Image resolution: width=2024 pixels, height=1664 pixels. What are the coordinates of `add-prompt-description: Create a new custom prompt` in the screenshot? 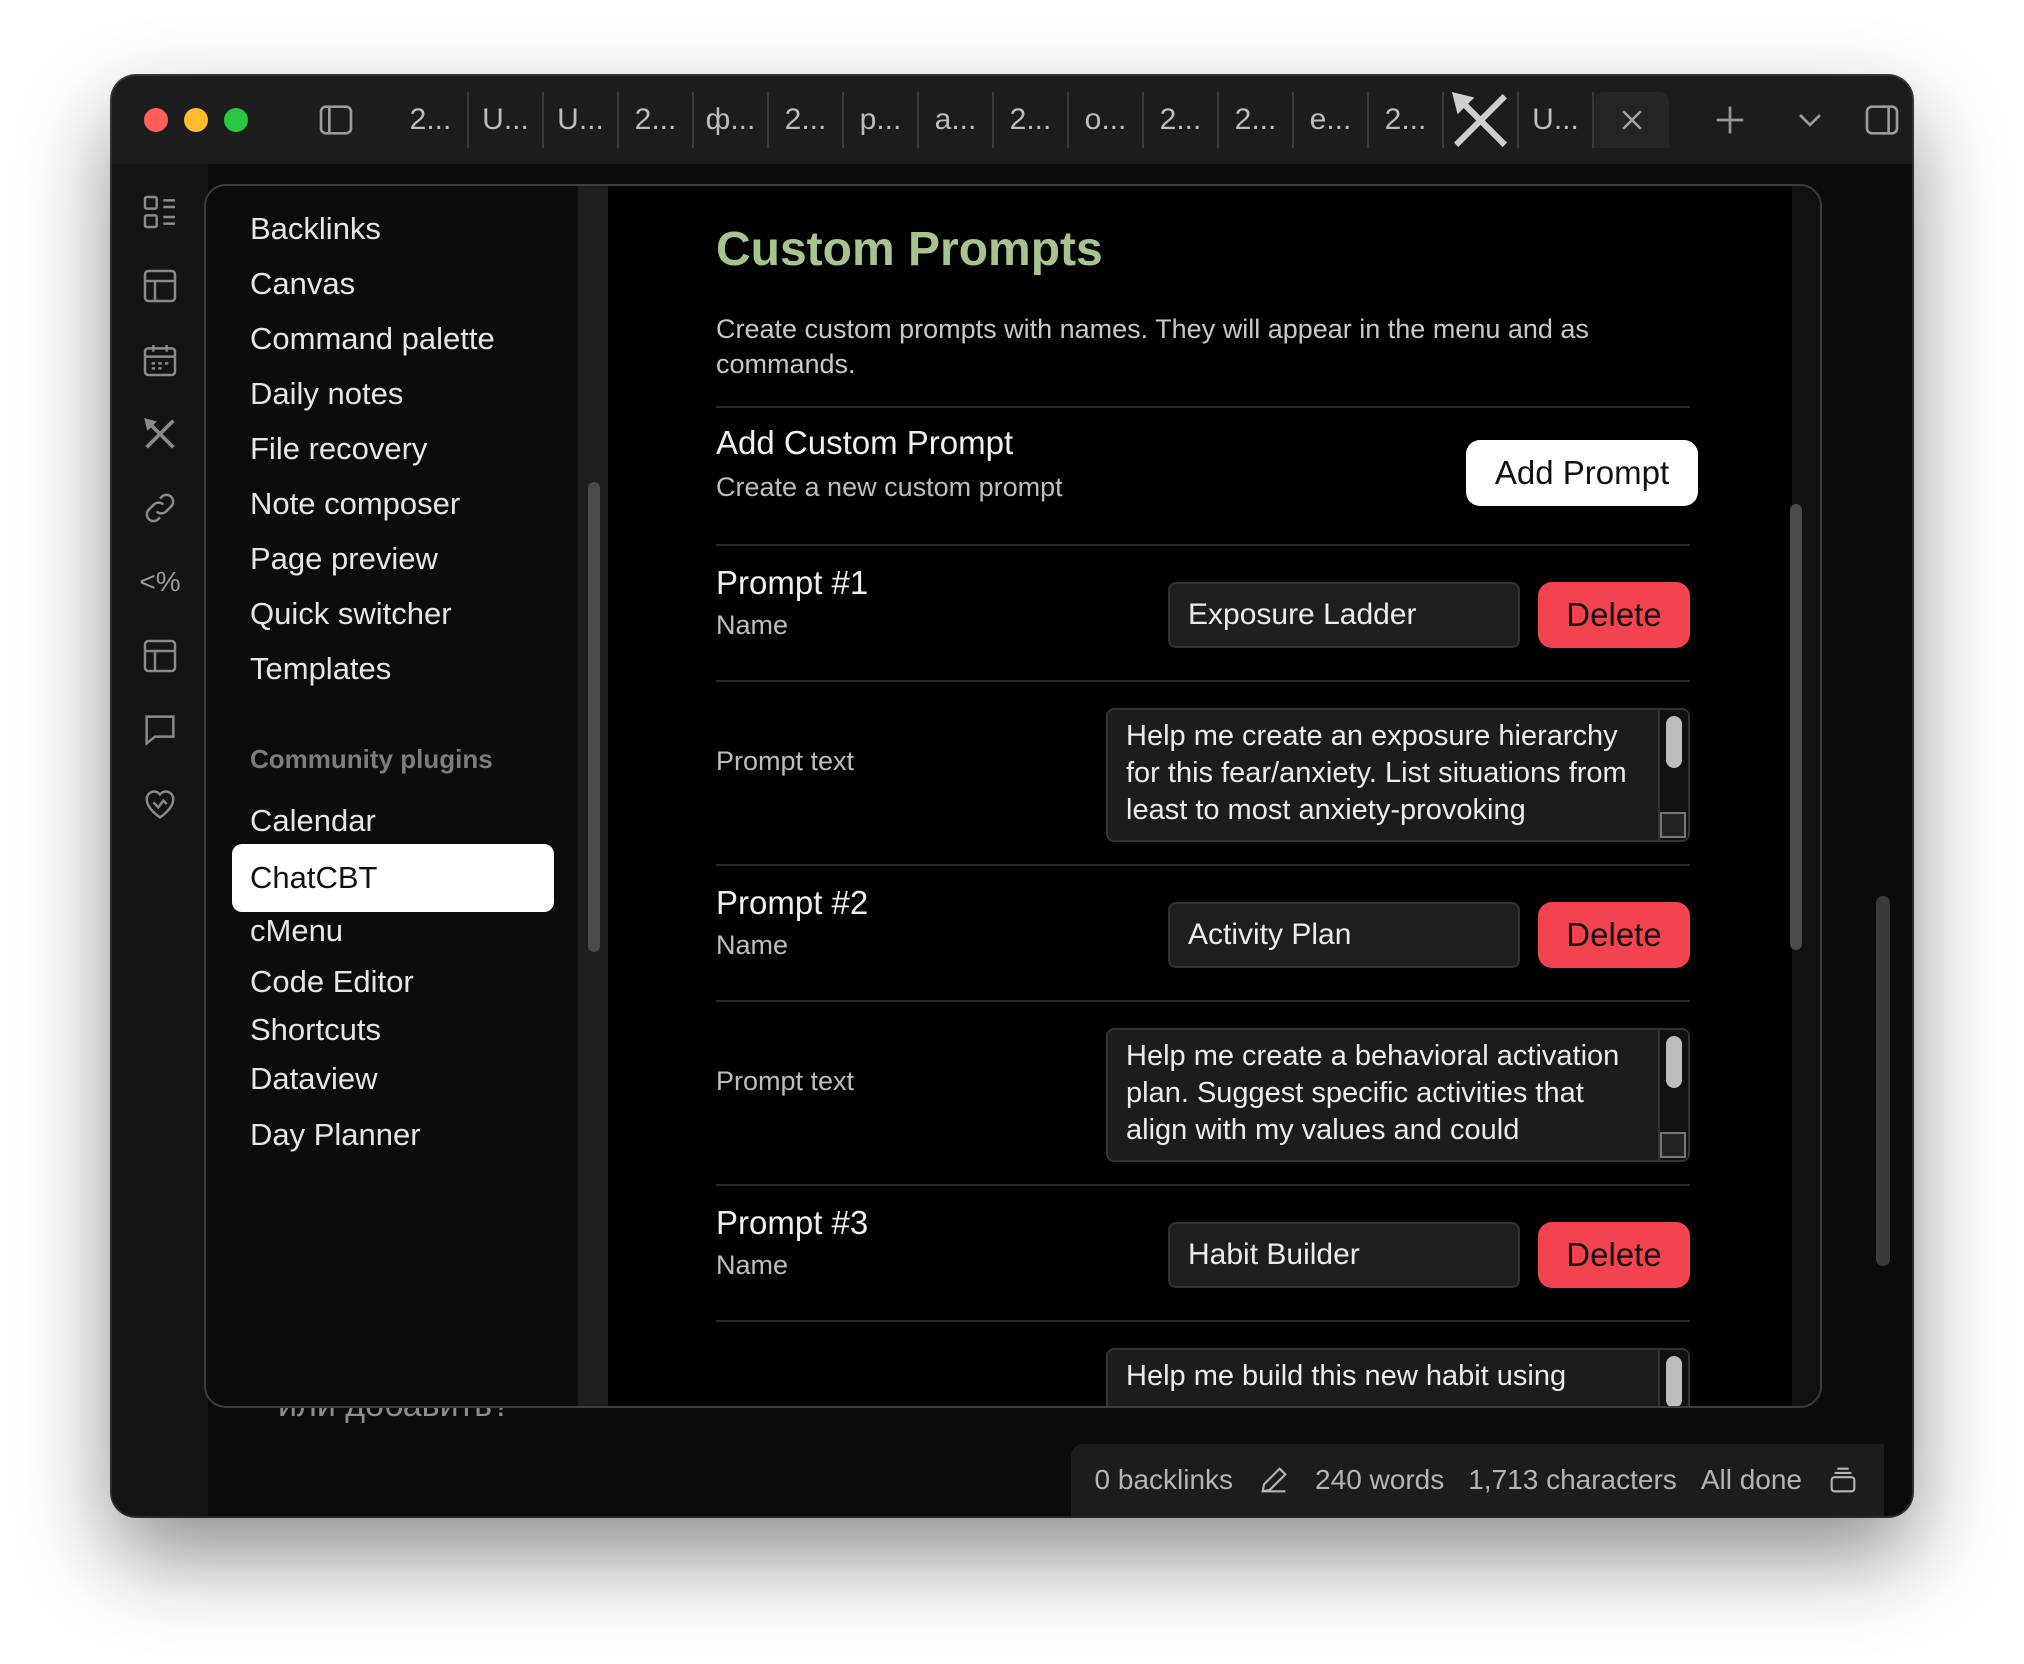 It's located at (889, 487).